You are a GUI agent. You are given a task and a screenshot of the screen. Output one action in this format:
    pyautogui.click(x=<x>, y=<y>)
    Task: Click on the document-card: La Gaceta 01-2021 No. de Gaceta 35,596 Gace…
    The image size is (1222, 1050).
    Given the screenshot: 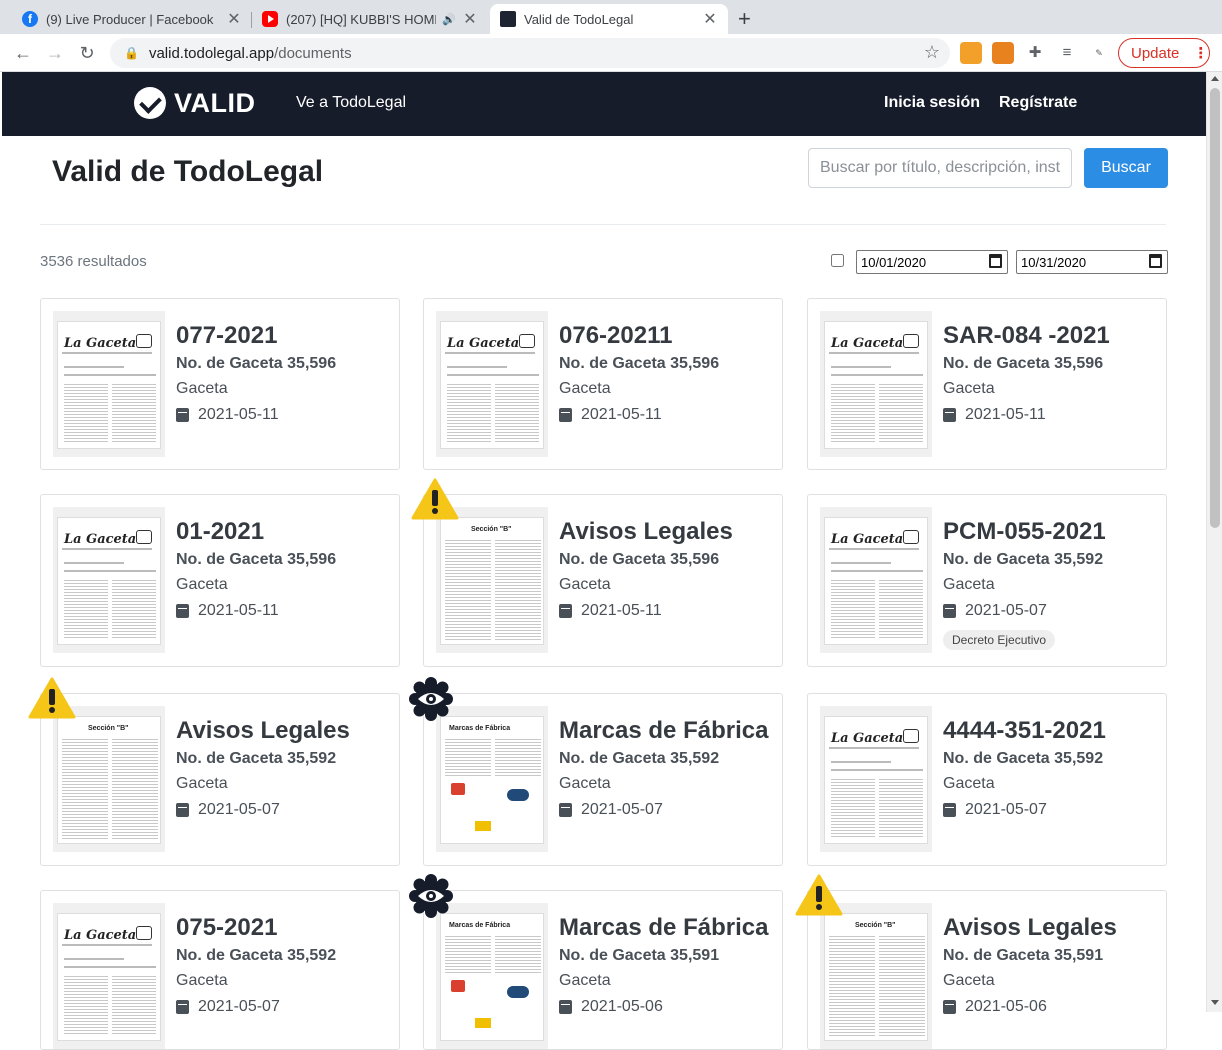 What is the action you would take?
    pyautogui.click(x=220, y=580)
    